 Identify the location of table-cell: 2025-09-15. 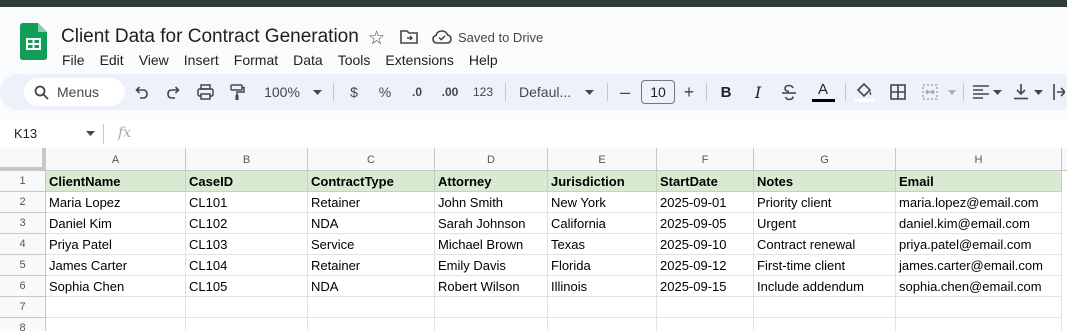
(705, 286).